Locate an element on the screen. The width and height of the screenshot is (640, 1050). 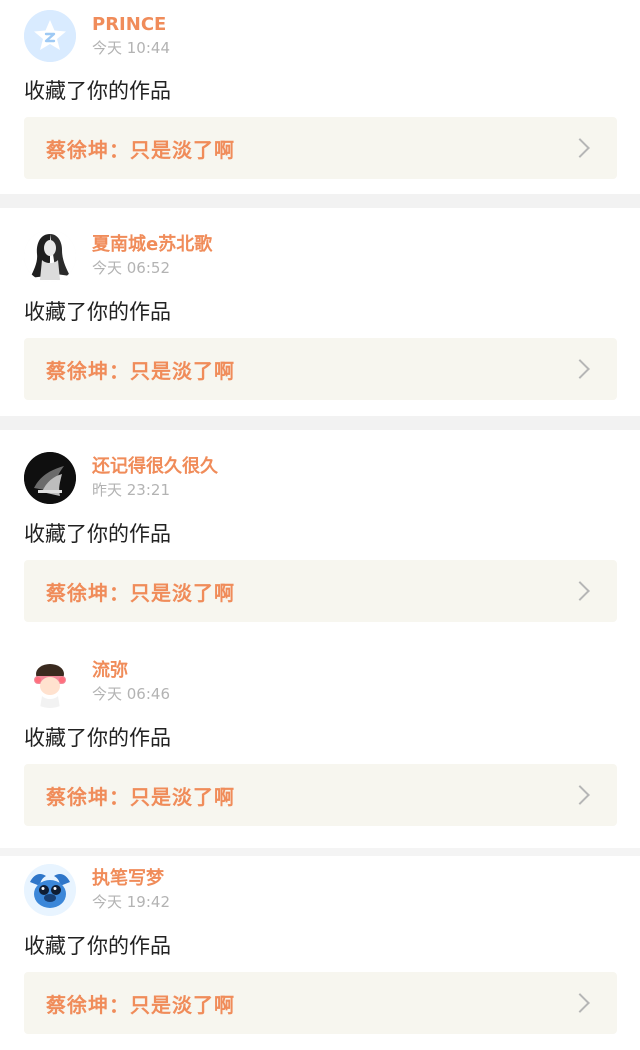
timestamp: 今天 19:42 is located at coordinates (131, 902).